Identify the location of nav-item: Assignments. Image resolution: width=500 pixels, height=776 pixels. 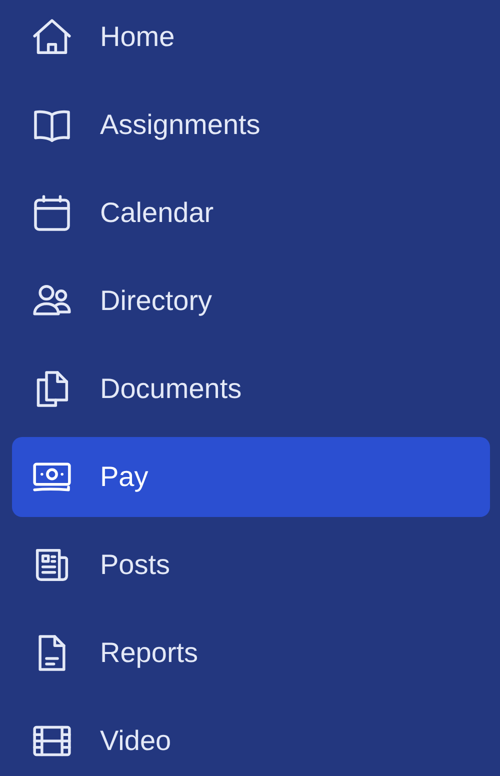
(251, 125).